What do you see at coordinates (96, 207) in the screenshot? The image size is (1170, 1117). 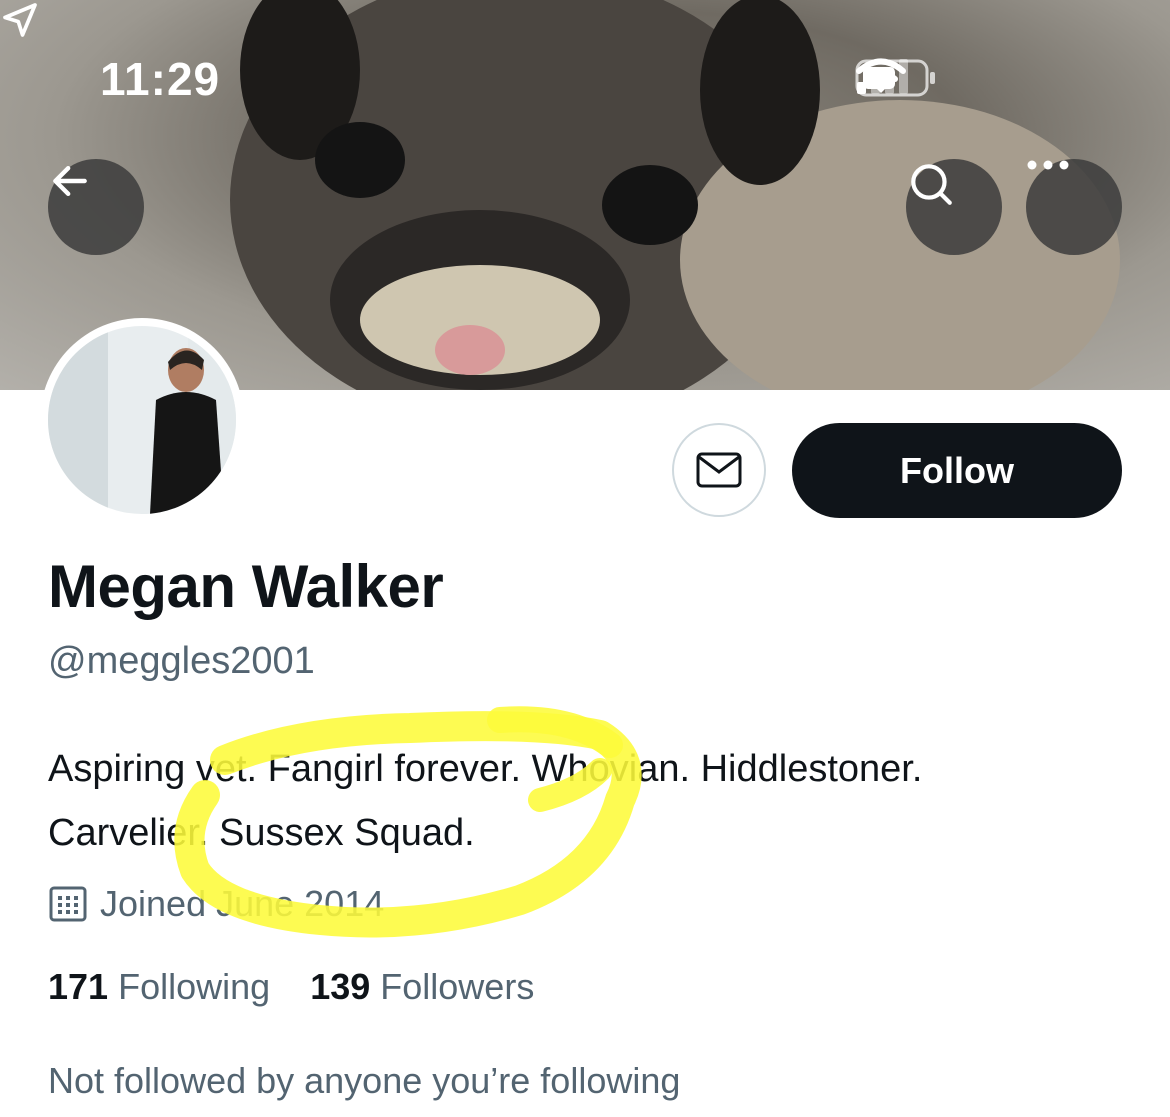 I see `back-button` at bounding box center [96, 207].